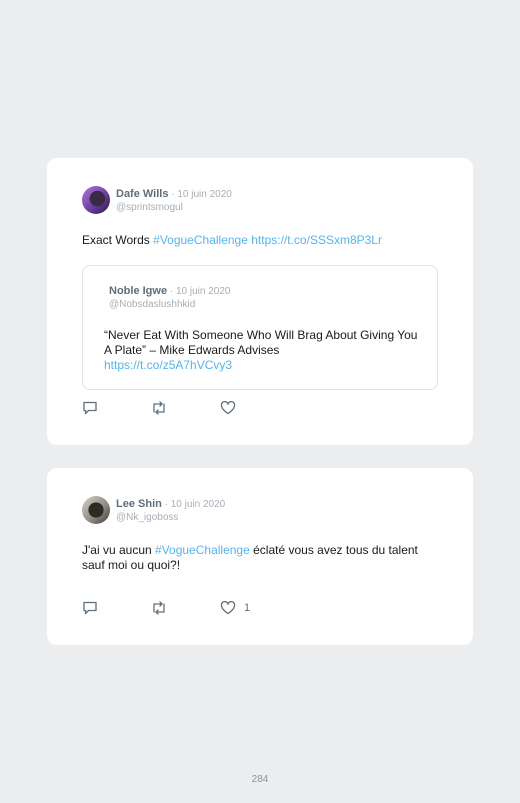 This screenshot has width=520, height=803. Describe the element at coordinates (169, 304) in the screenshot. I see `quoted-author-handle: @Nobsdaslushhkid` at that location.